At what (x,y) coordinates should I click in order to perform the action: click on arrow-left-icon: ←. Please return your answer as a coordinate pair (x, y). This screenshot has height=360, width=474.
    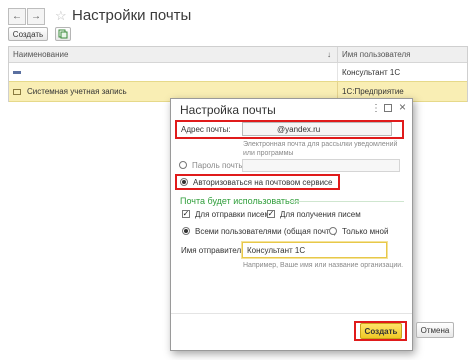
    Looking at the image, I should click on (17, 16).